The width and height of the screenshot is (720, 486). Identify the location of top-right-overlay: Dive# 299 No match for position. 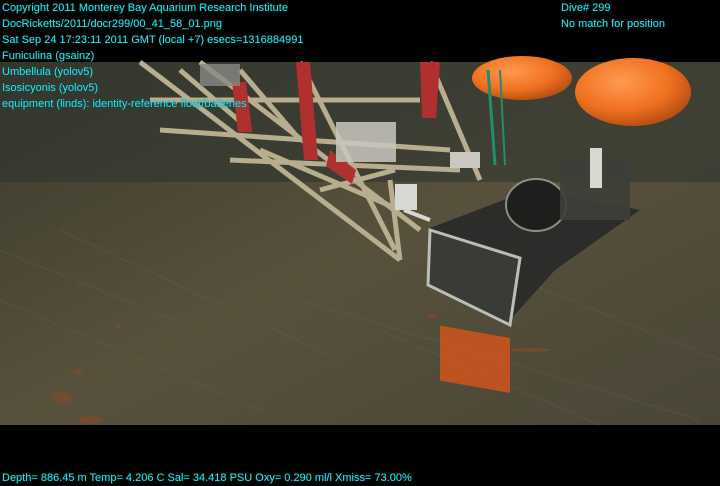
(613, 16).